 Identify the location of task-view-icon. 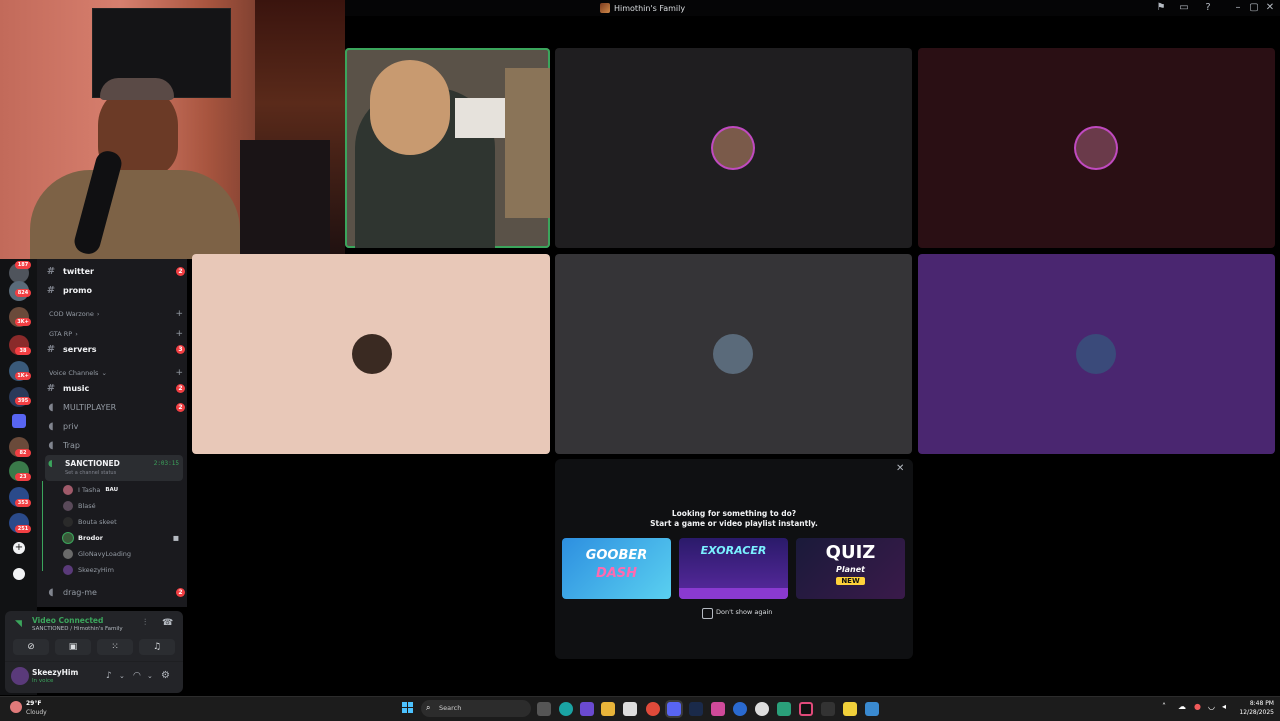
(544, 709).